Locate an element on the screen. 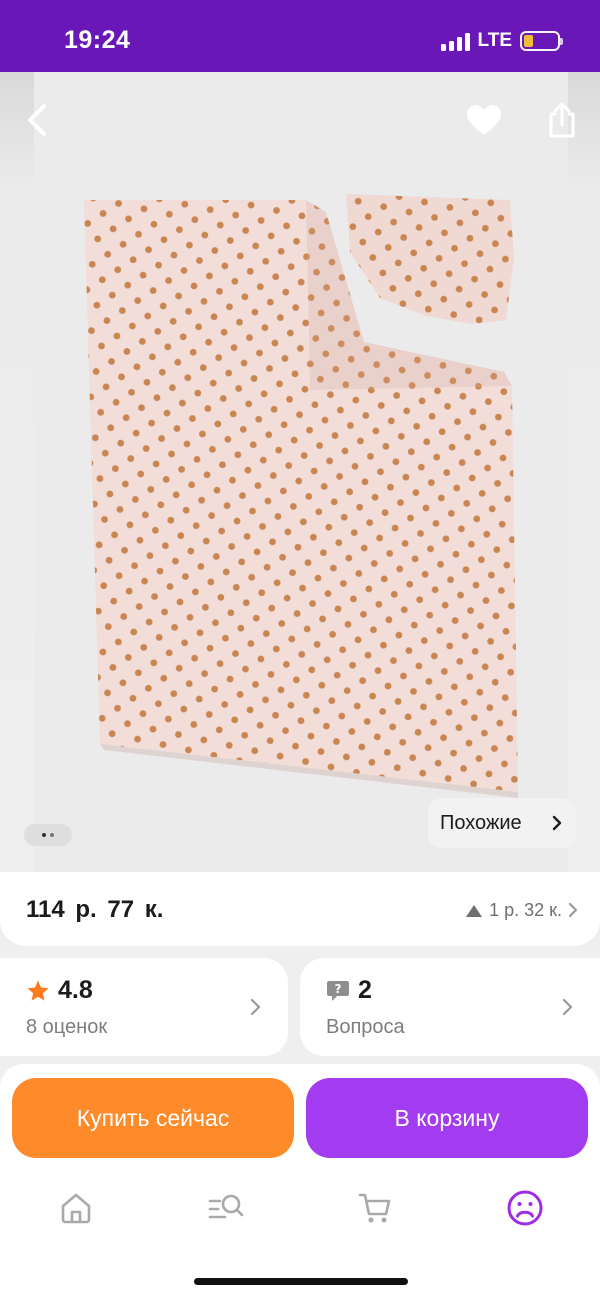 The height and width of the screenshot is (1297, 600). profile-icon is located at coordinates (525, 1208).